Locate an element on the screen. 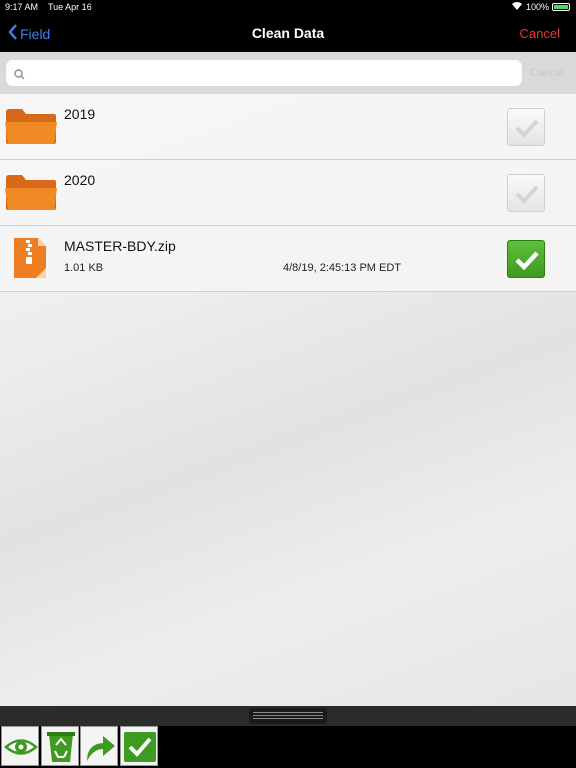 Image resolution: width=576 pixels, height=768 pixels. status-bar: 9:17 AM Tue Apr 16 100% is located at coordinates (288, 7).